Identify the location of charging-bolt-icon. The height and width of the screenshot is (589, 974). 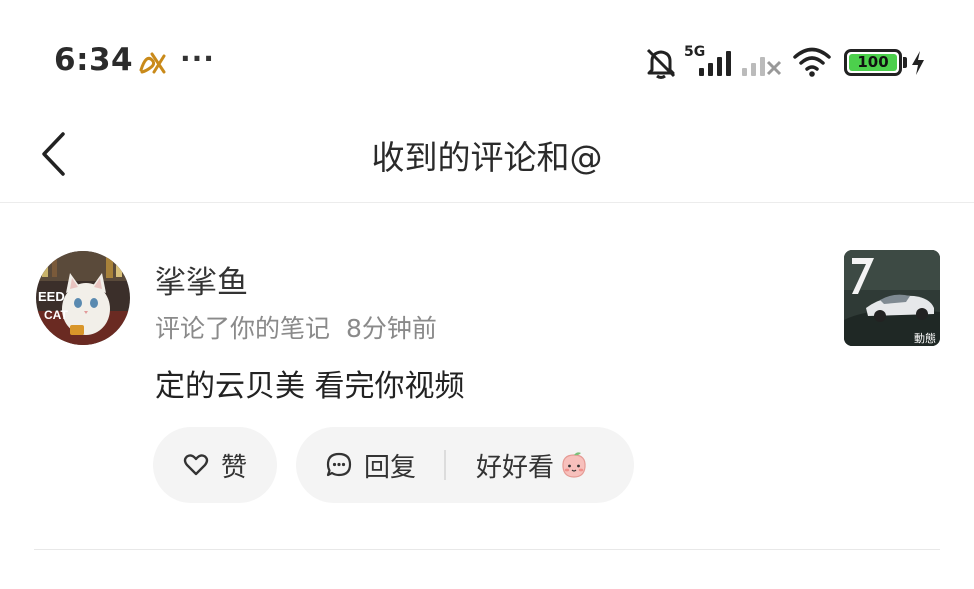
(918, 63).